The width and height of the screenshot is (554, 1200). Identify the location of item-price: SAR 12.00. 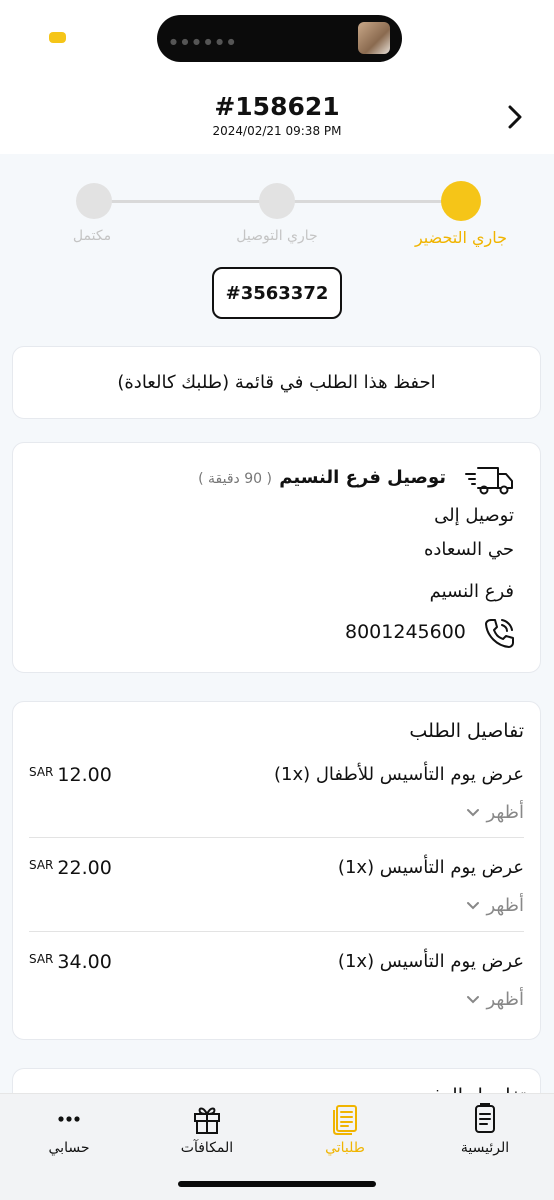
(70, 775).